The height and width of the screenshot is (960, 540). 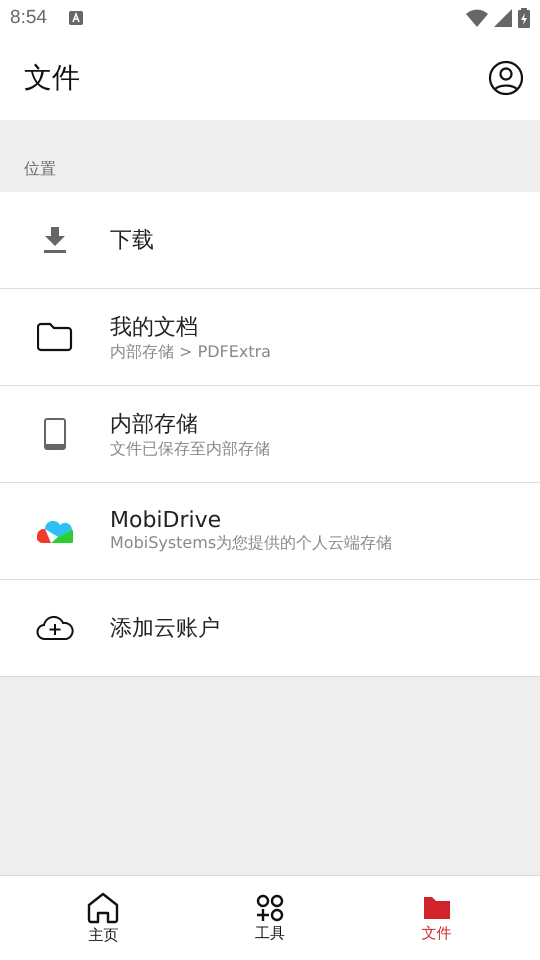 I want to click on location-row: MobiDrive MobiSystems为您提供的个人云端存储, so click(x=270, y=531).